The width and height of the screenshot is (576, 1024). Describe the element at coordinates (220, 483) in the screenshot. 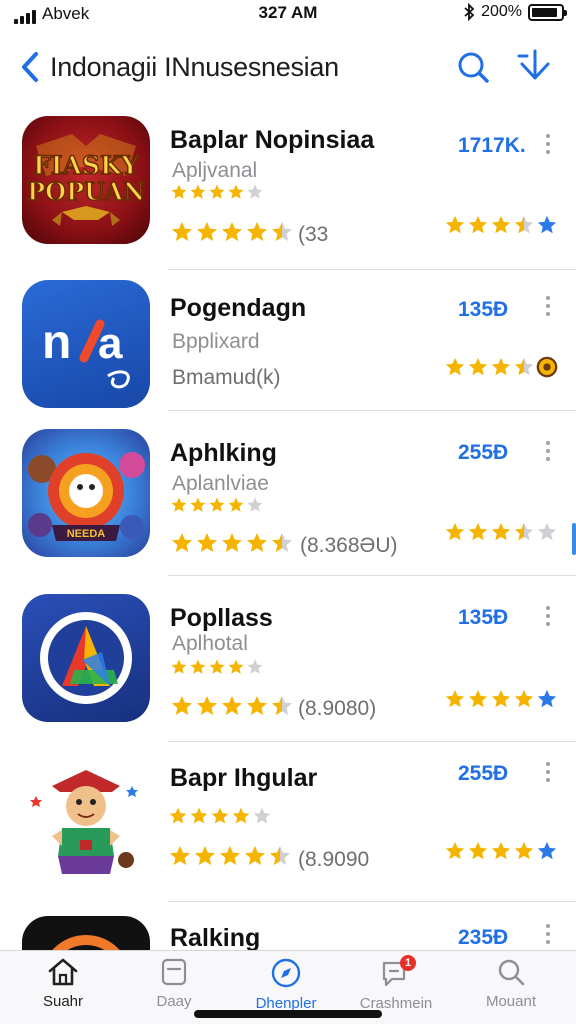

I see `app-subtitle: Aplanlviae` at that location.